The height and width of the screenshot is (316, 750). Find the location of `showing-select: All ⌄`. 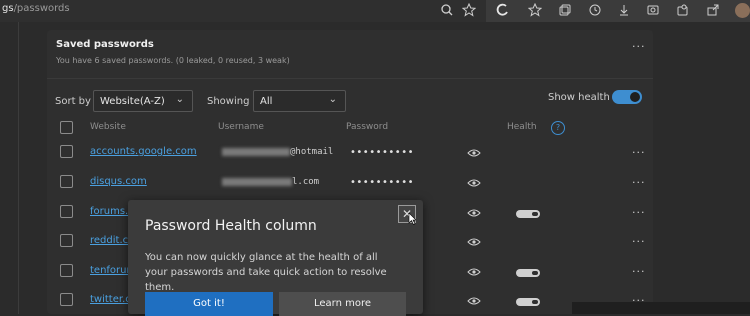

showing-select: All ⌄ is located at coordinates (299, 101).